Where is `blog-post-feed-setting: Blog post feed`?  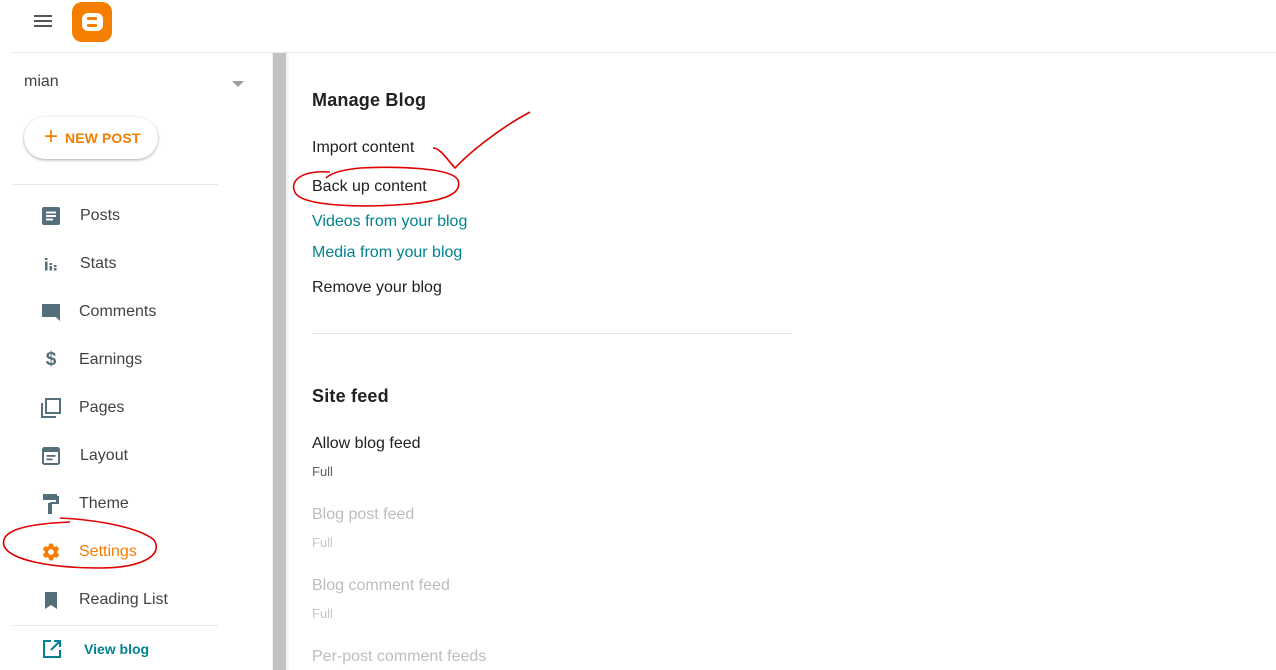 blog-post-feed-setting: Blog post feed is located at coordinates (363, 514).